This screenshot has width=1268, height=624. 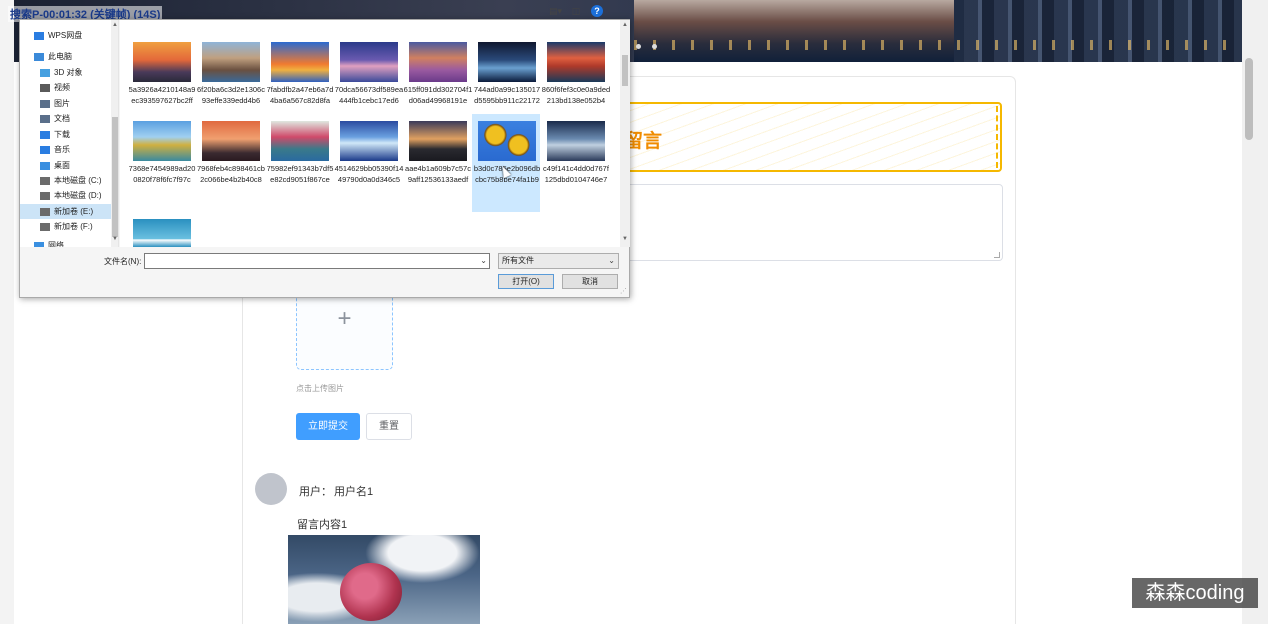 What do you see at coordinates (62, 87) in the screenshot?
I see `nav-item-label: 视频` at bounding box center [62, 87].